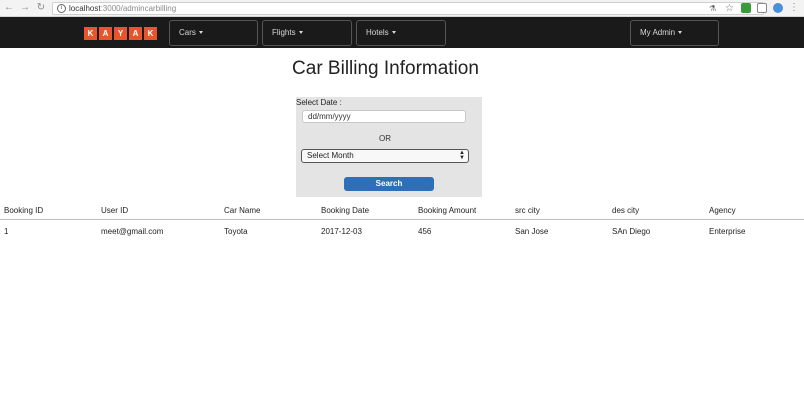  Describe the element at coordinates (385, 156) in the screenshot. I see `month-select: Select Month ▲ ▼` at that location.